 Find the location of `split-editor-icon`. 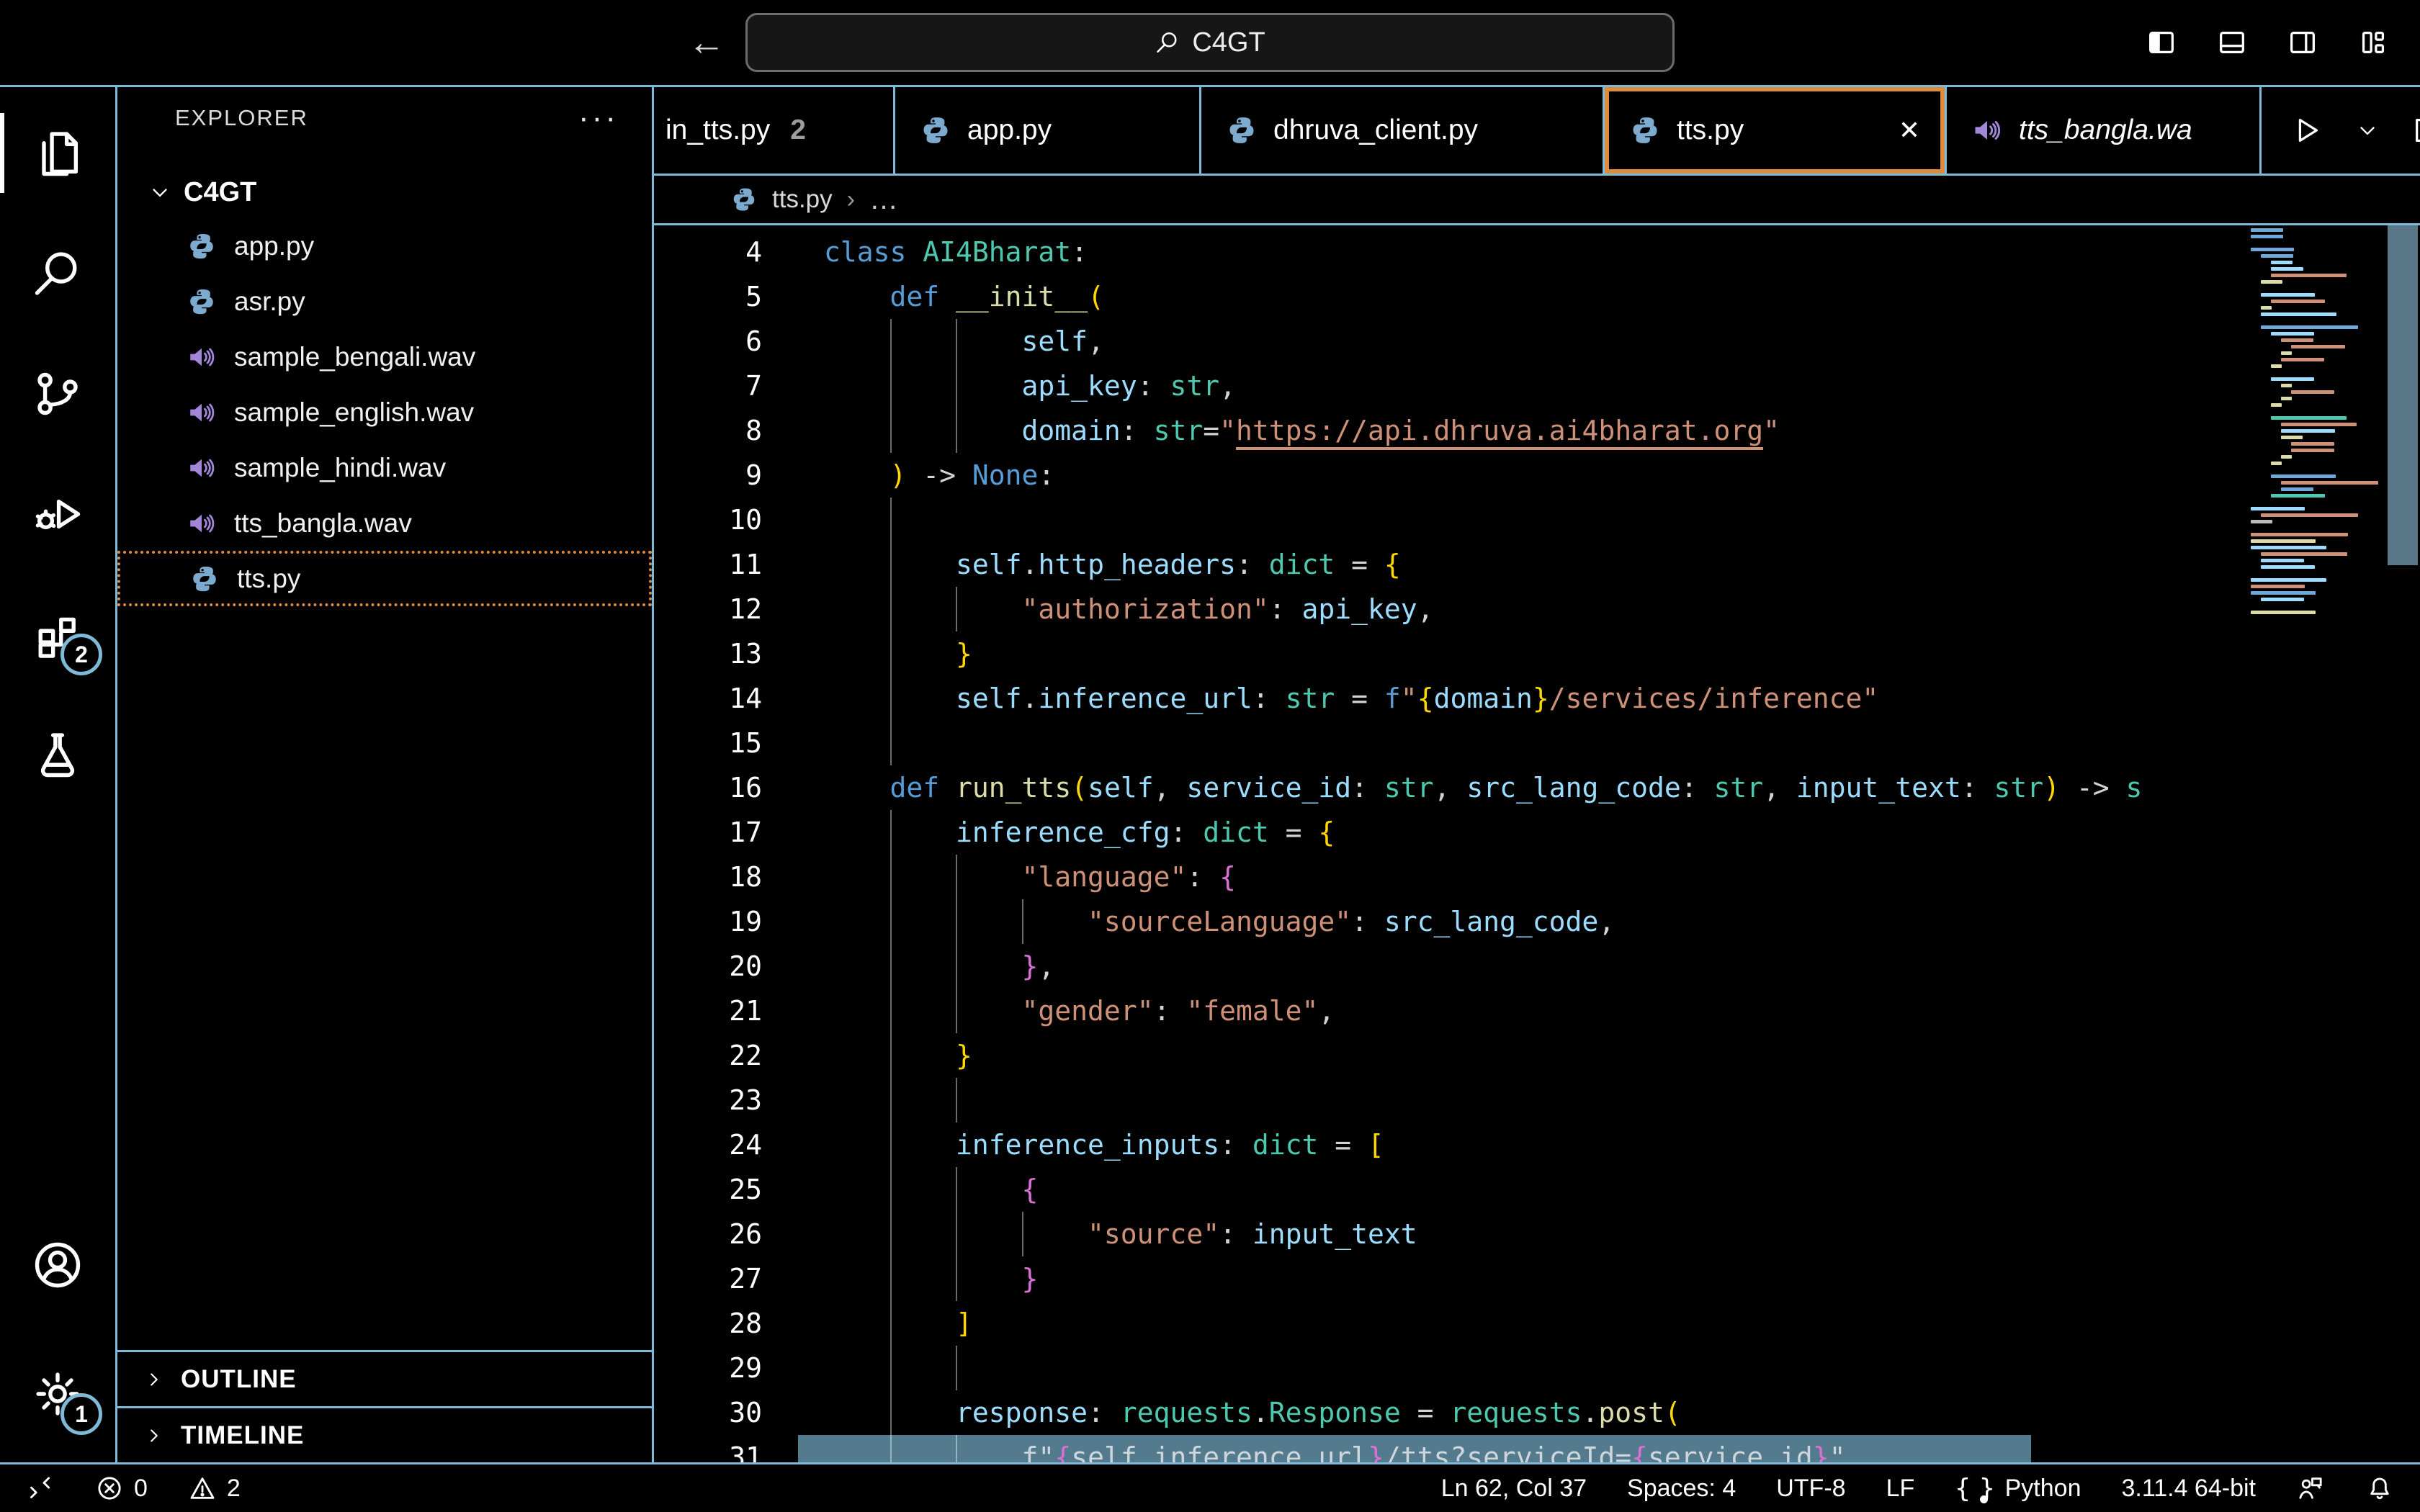

split-editor-icon is located at coordinates (2415, 130).